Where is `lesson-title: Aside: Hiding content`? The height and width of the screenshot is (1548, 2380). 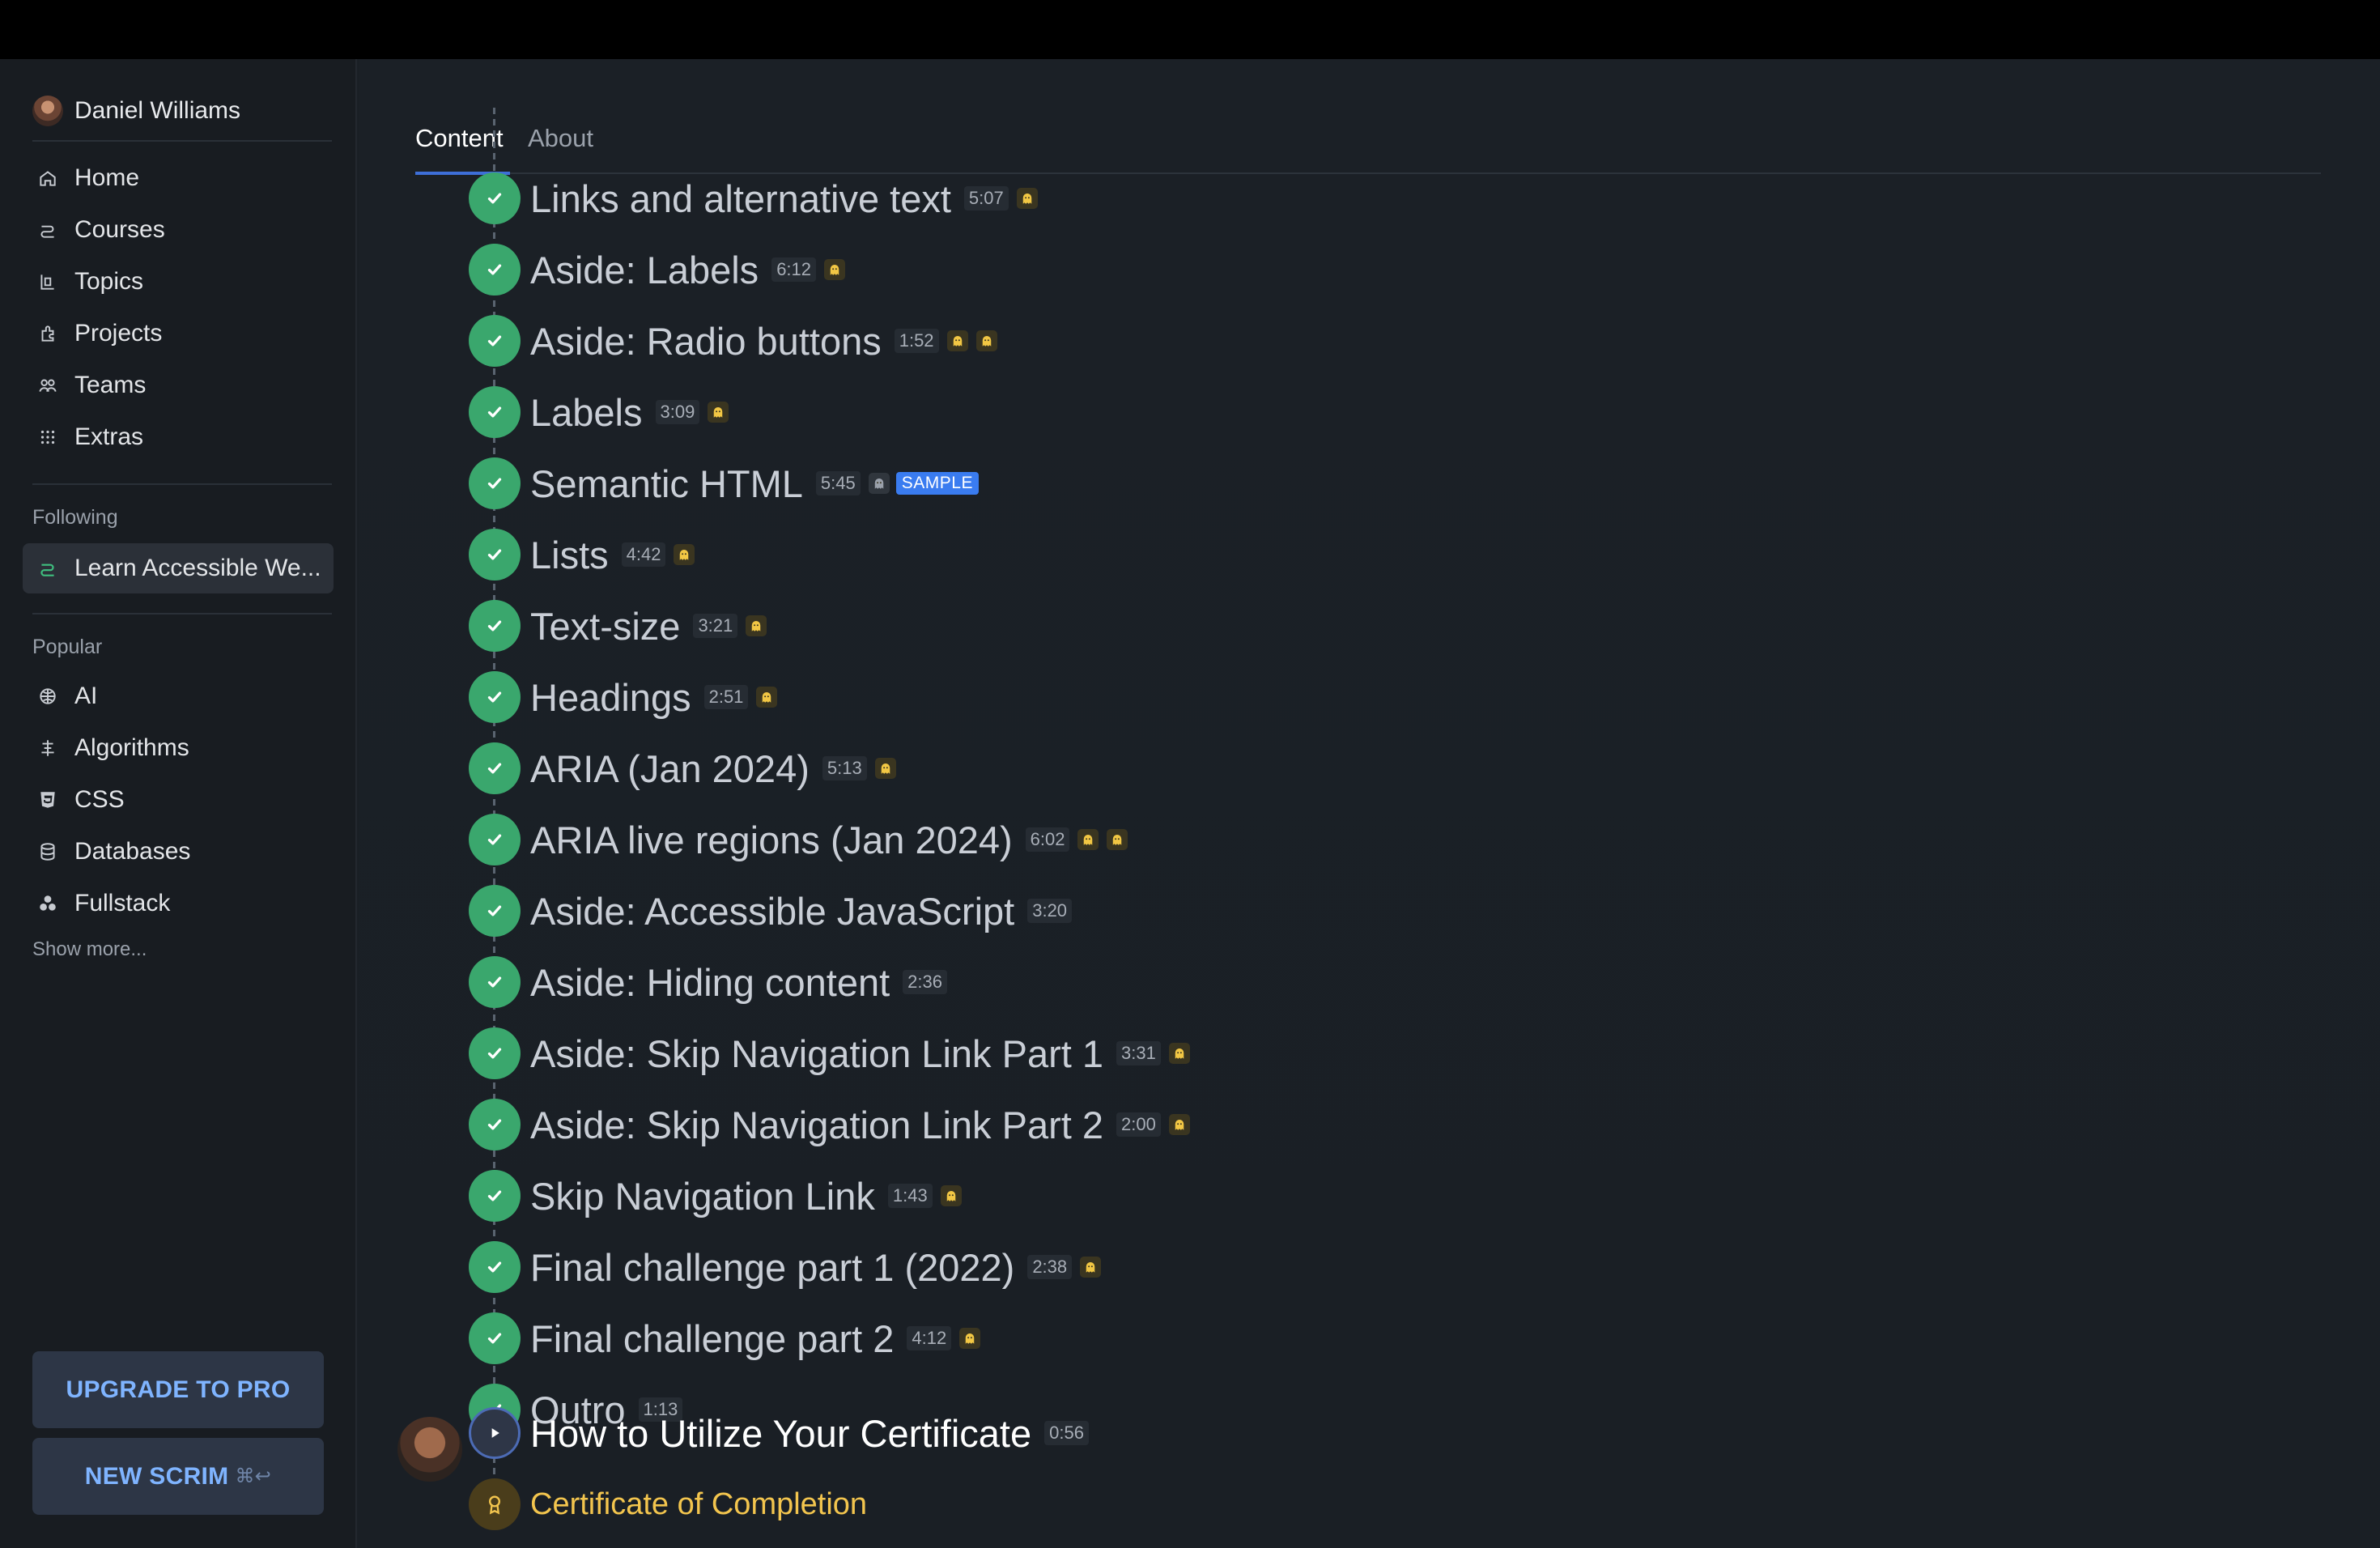 lesson-title: Aside: Hiding content is located at coordinates (710, 982).